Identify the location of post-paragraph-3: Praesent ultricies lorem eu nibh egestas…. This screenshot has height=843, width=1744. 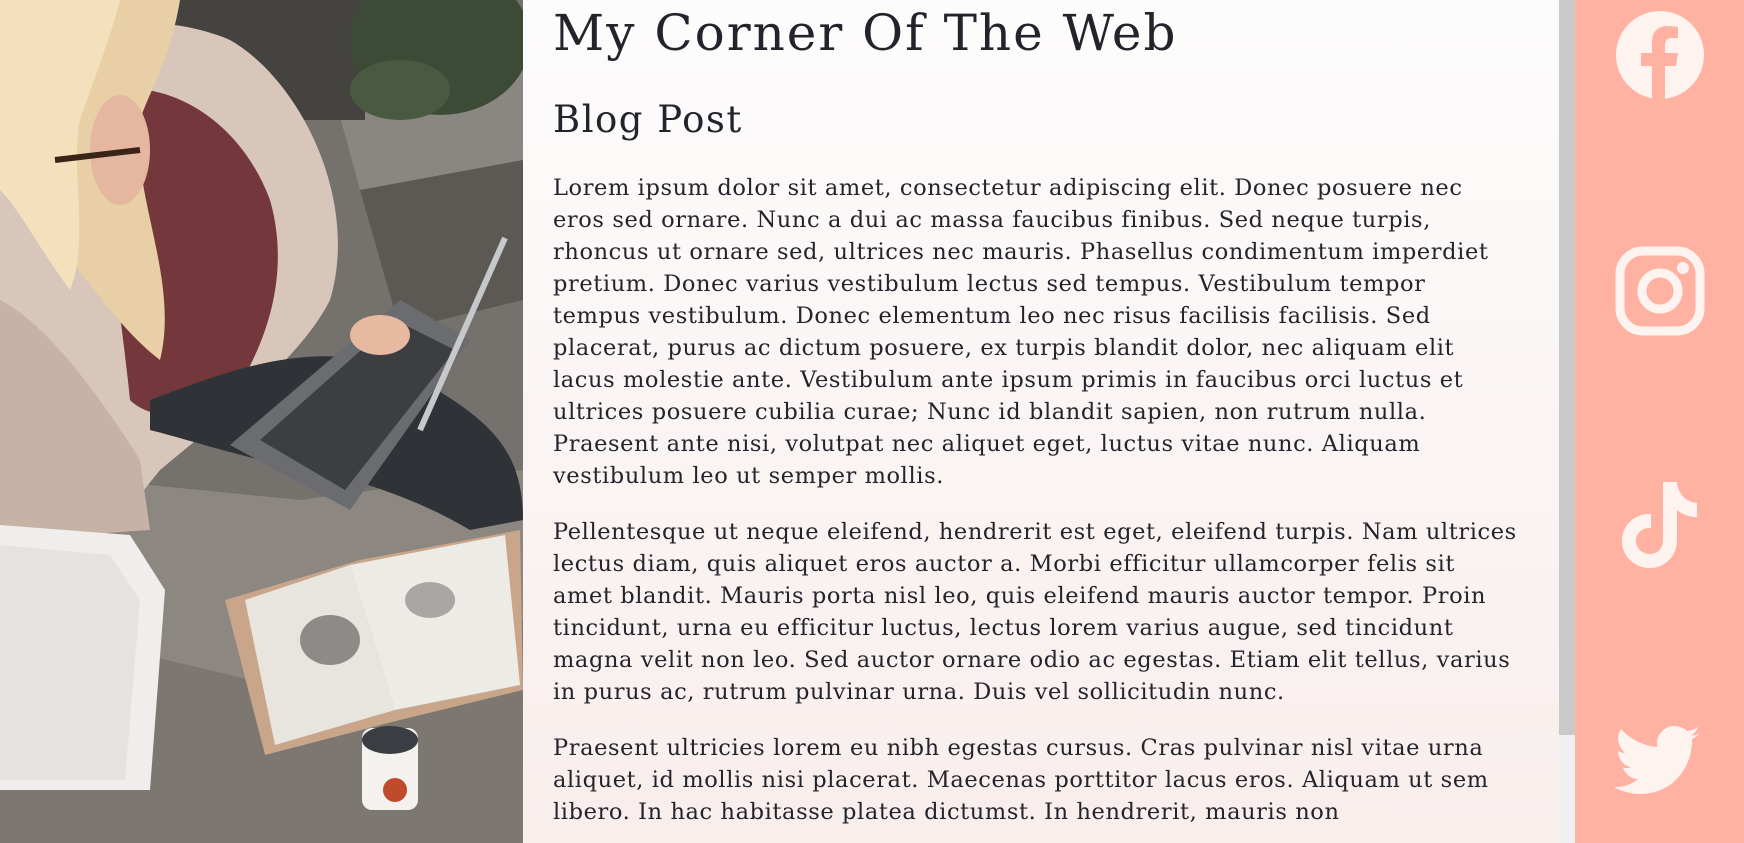
(1021, 780).